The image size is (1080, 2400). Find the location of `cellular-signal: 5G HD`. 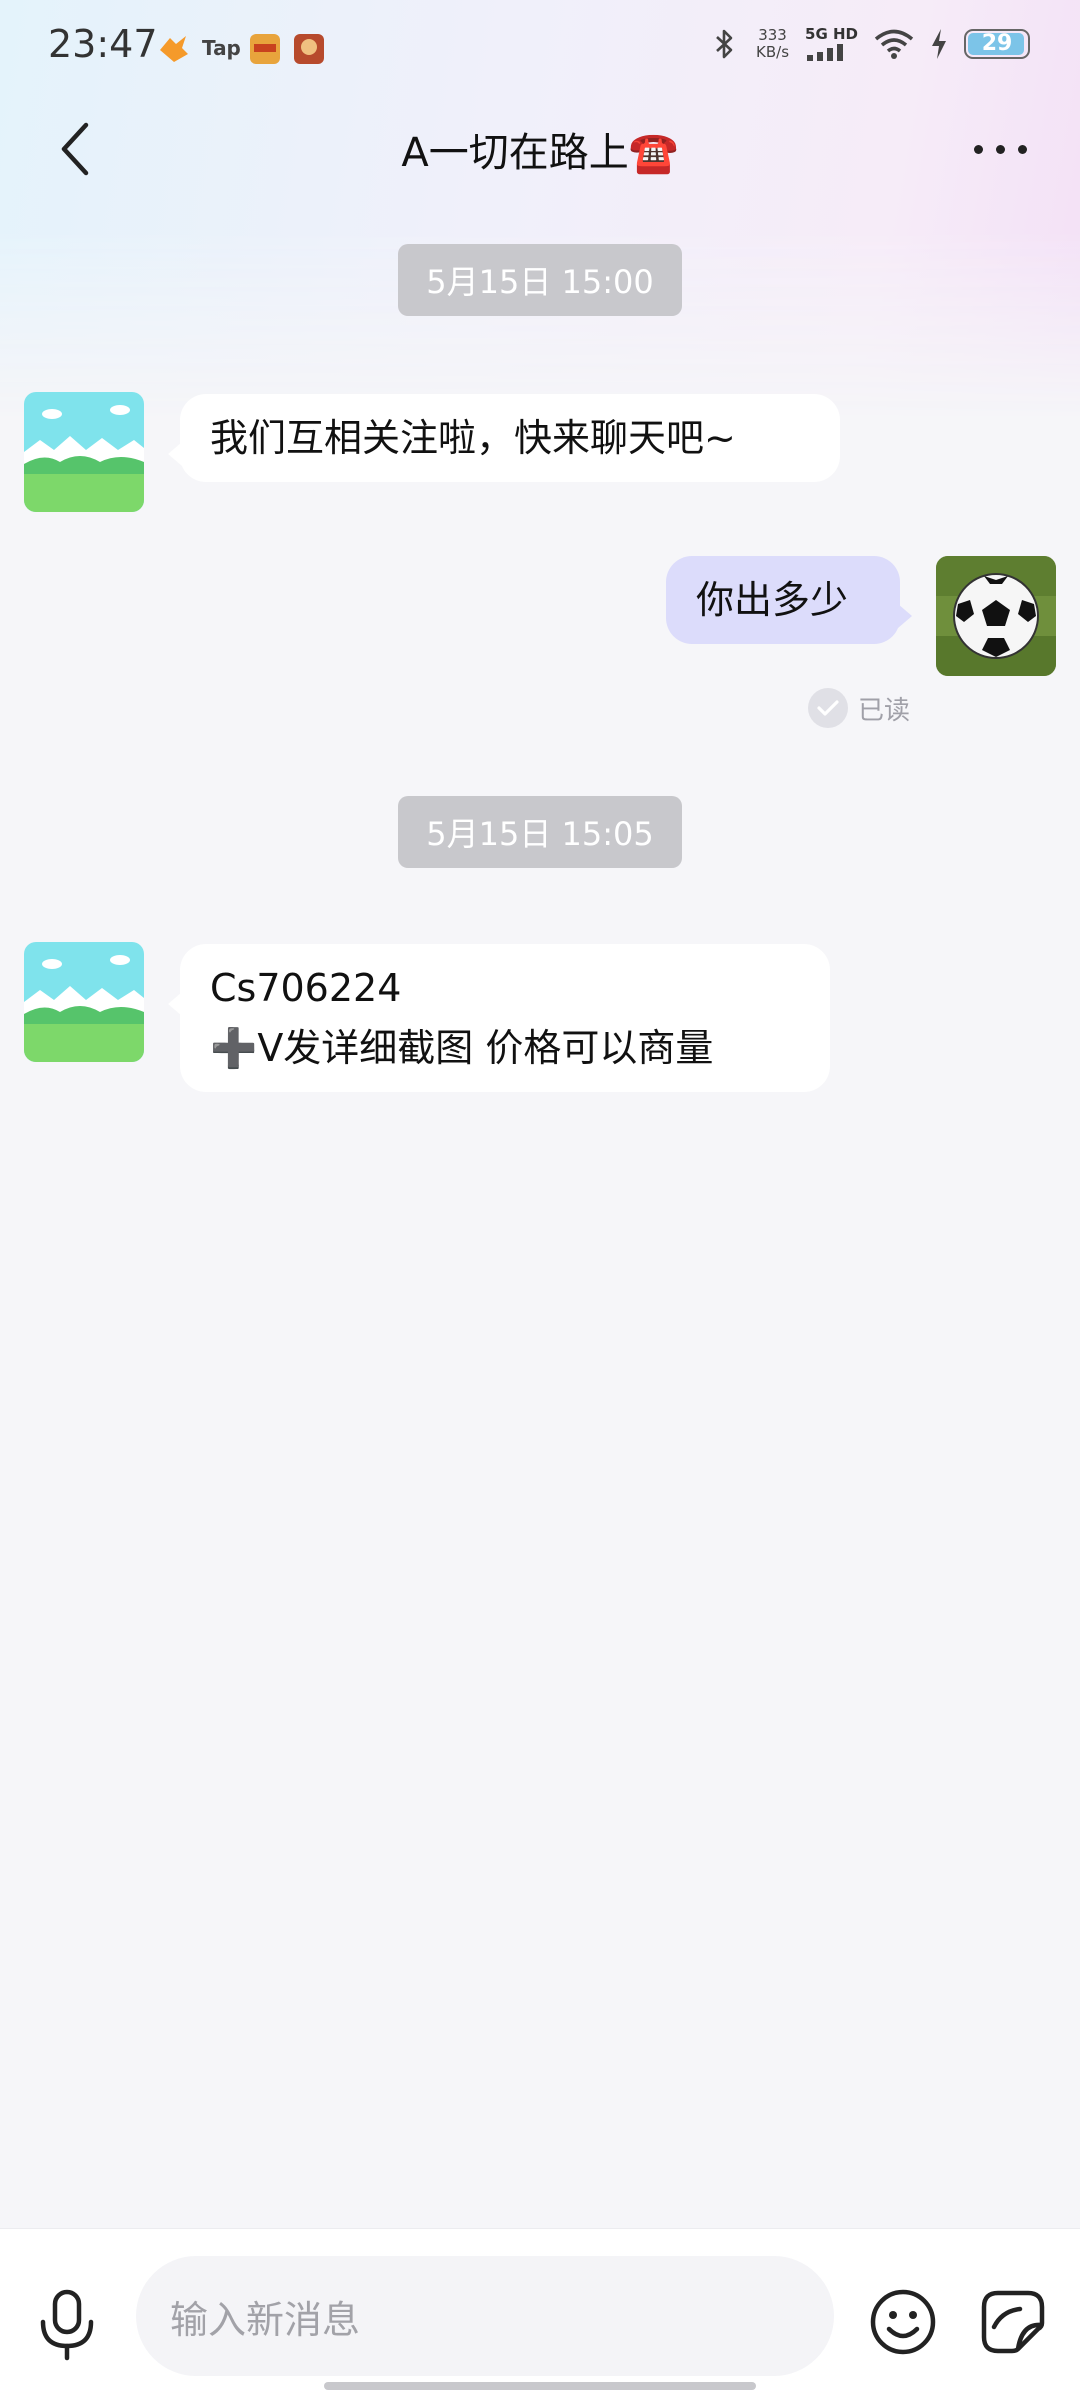

cellular-signal: 5G HD is located at coordinates (831, 43).